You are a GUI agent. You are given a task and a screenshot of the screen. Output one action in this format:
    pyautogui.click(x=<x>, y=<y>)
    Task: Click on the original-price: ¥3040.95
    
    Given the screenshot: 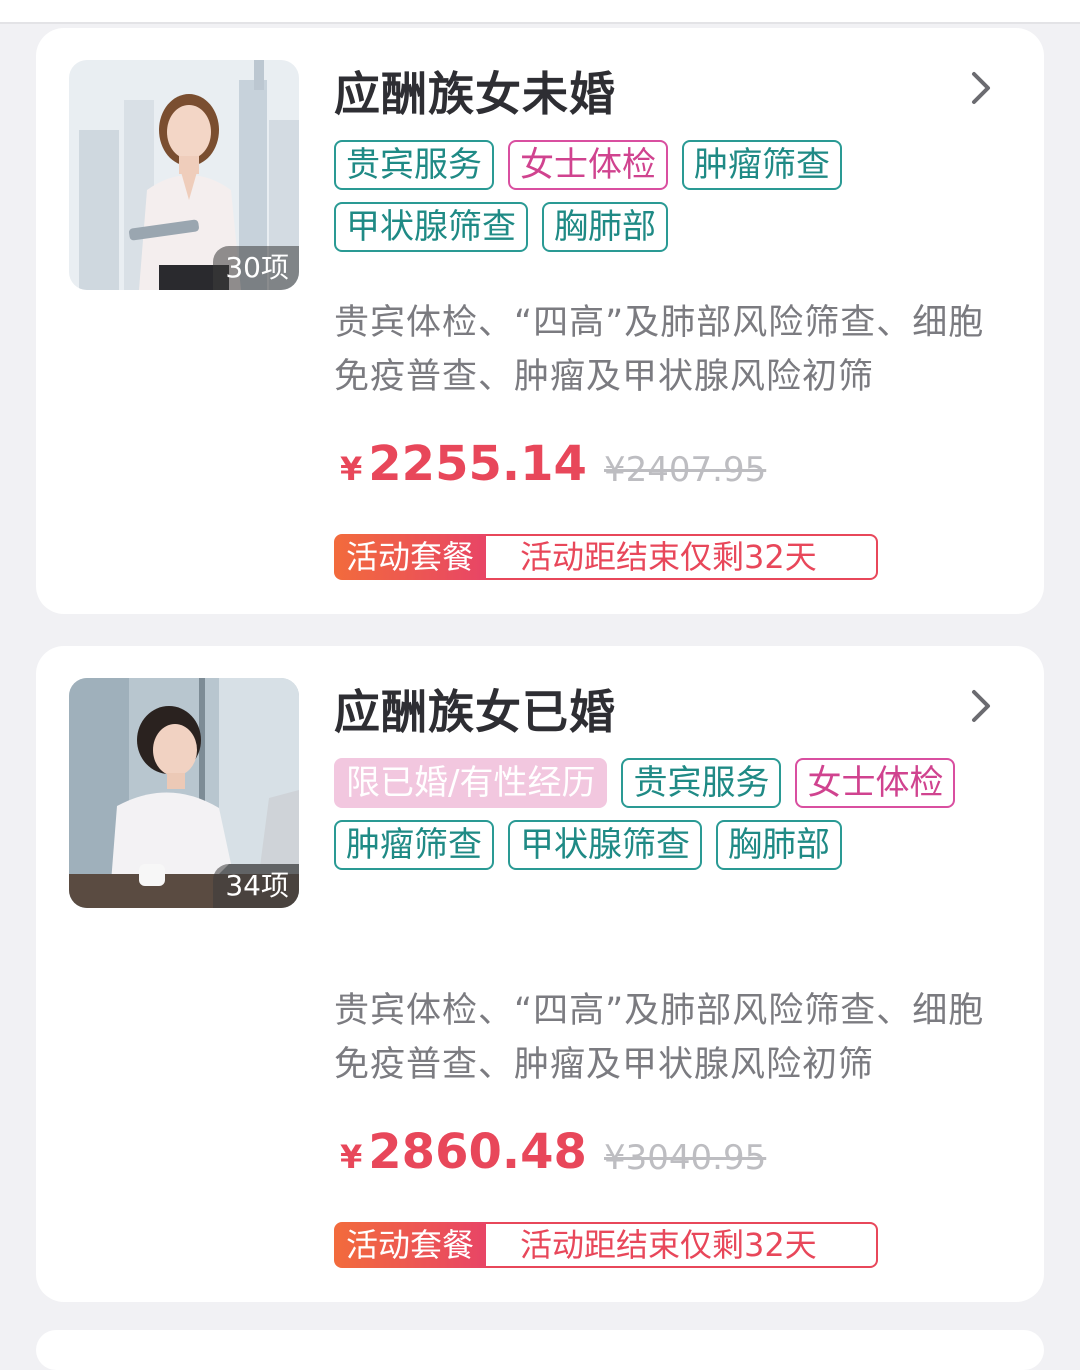 What is the action you would take?
    pyautogui.click(x=685, y=1158)
    